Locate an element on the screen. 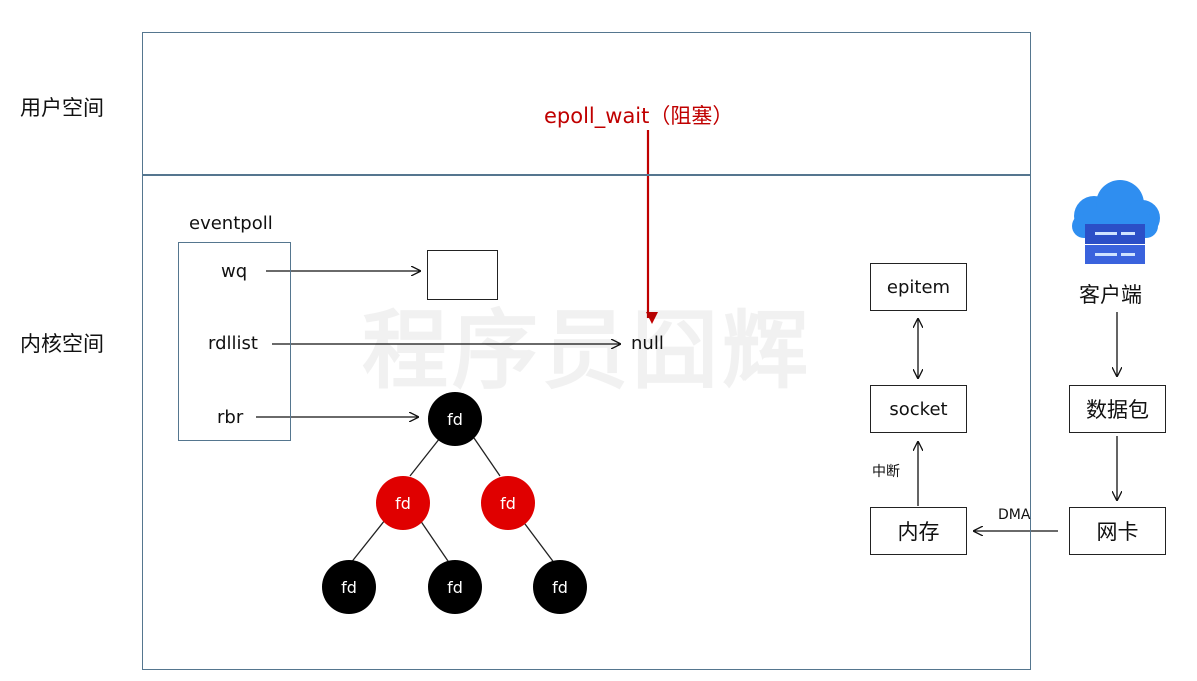  rbtree-node-red-left: fd is located at coordinates (403, 503).